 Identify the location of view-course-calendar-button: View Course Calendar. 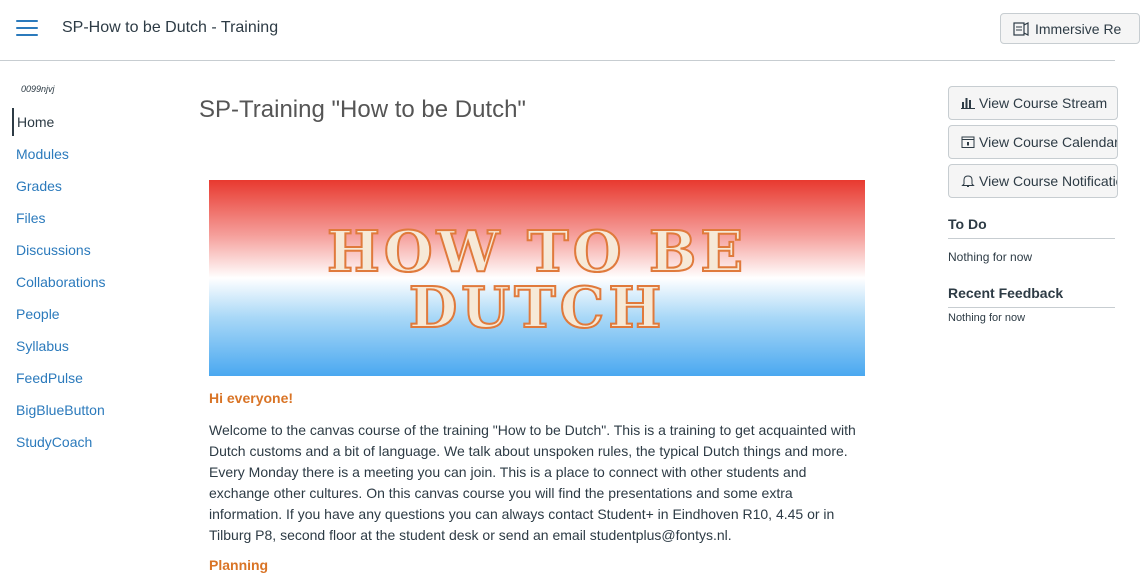
(1033, 142).